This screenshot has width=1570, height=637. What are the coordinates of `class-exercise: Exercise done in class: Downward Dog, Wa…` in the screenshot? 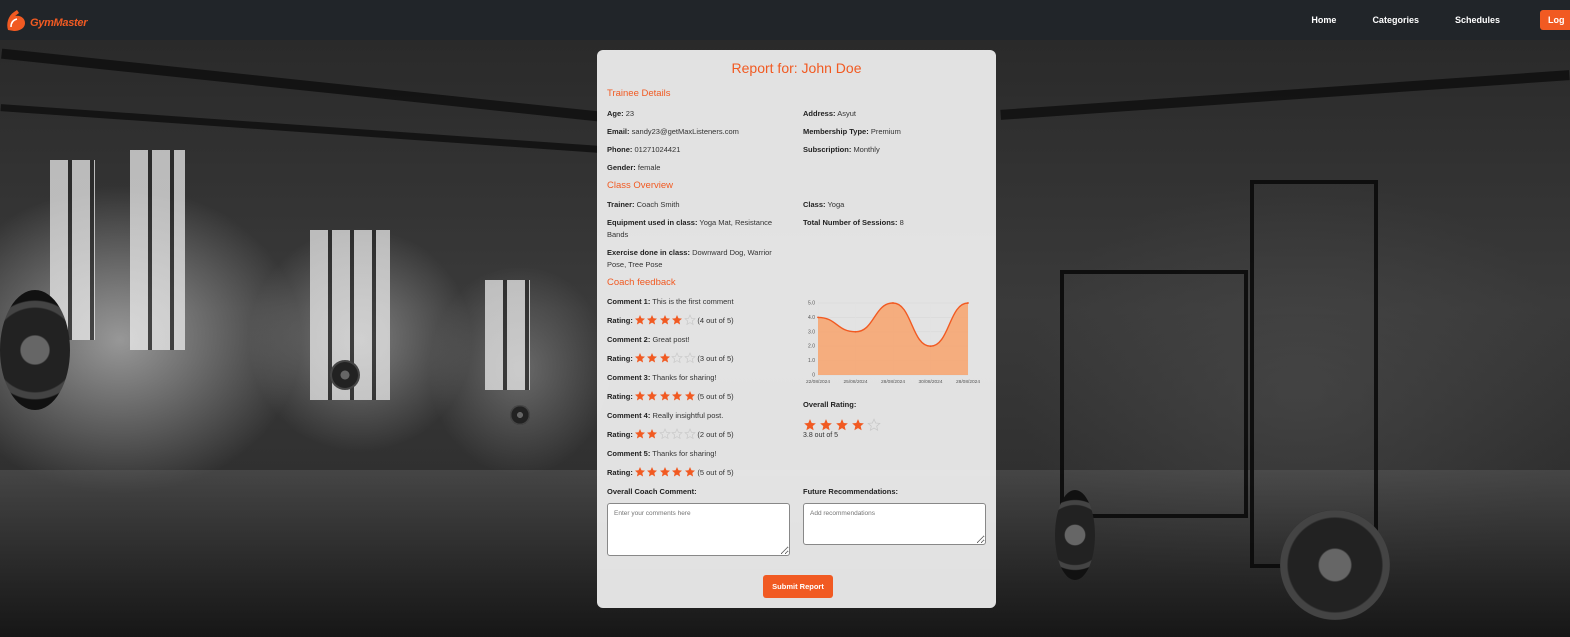 It's located at (689, 258).